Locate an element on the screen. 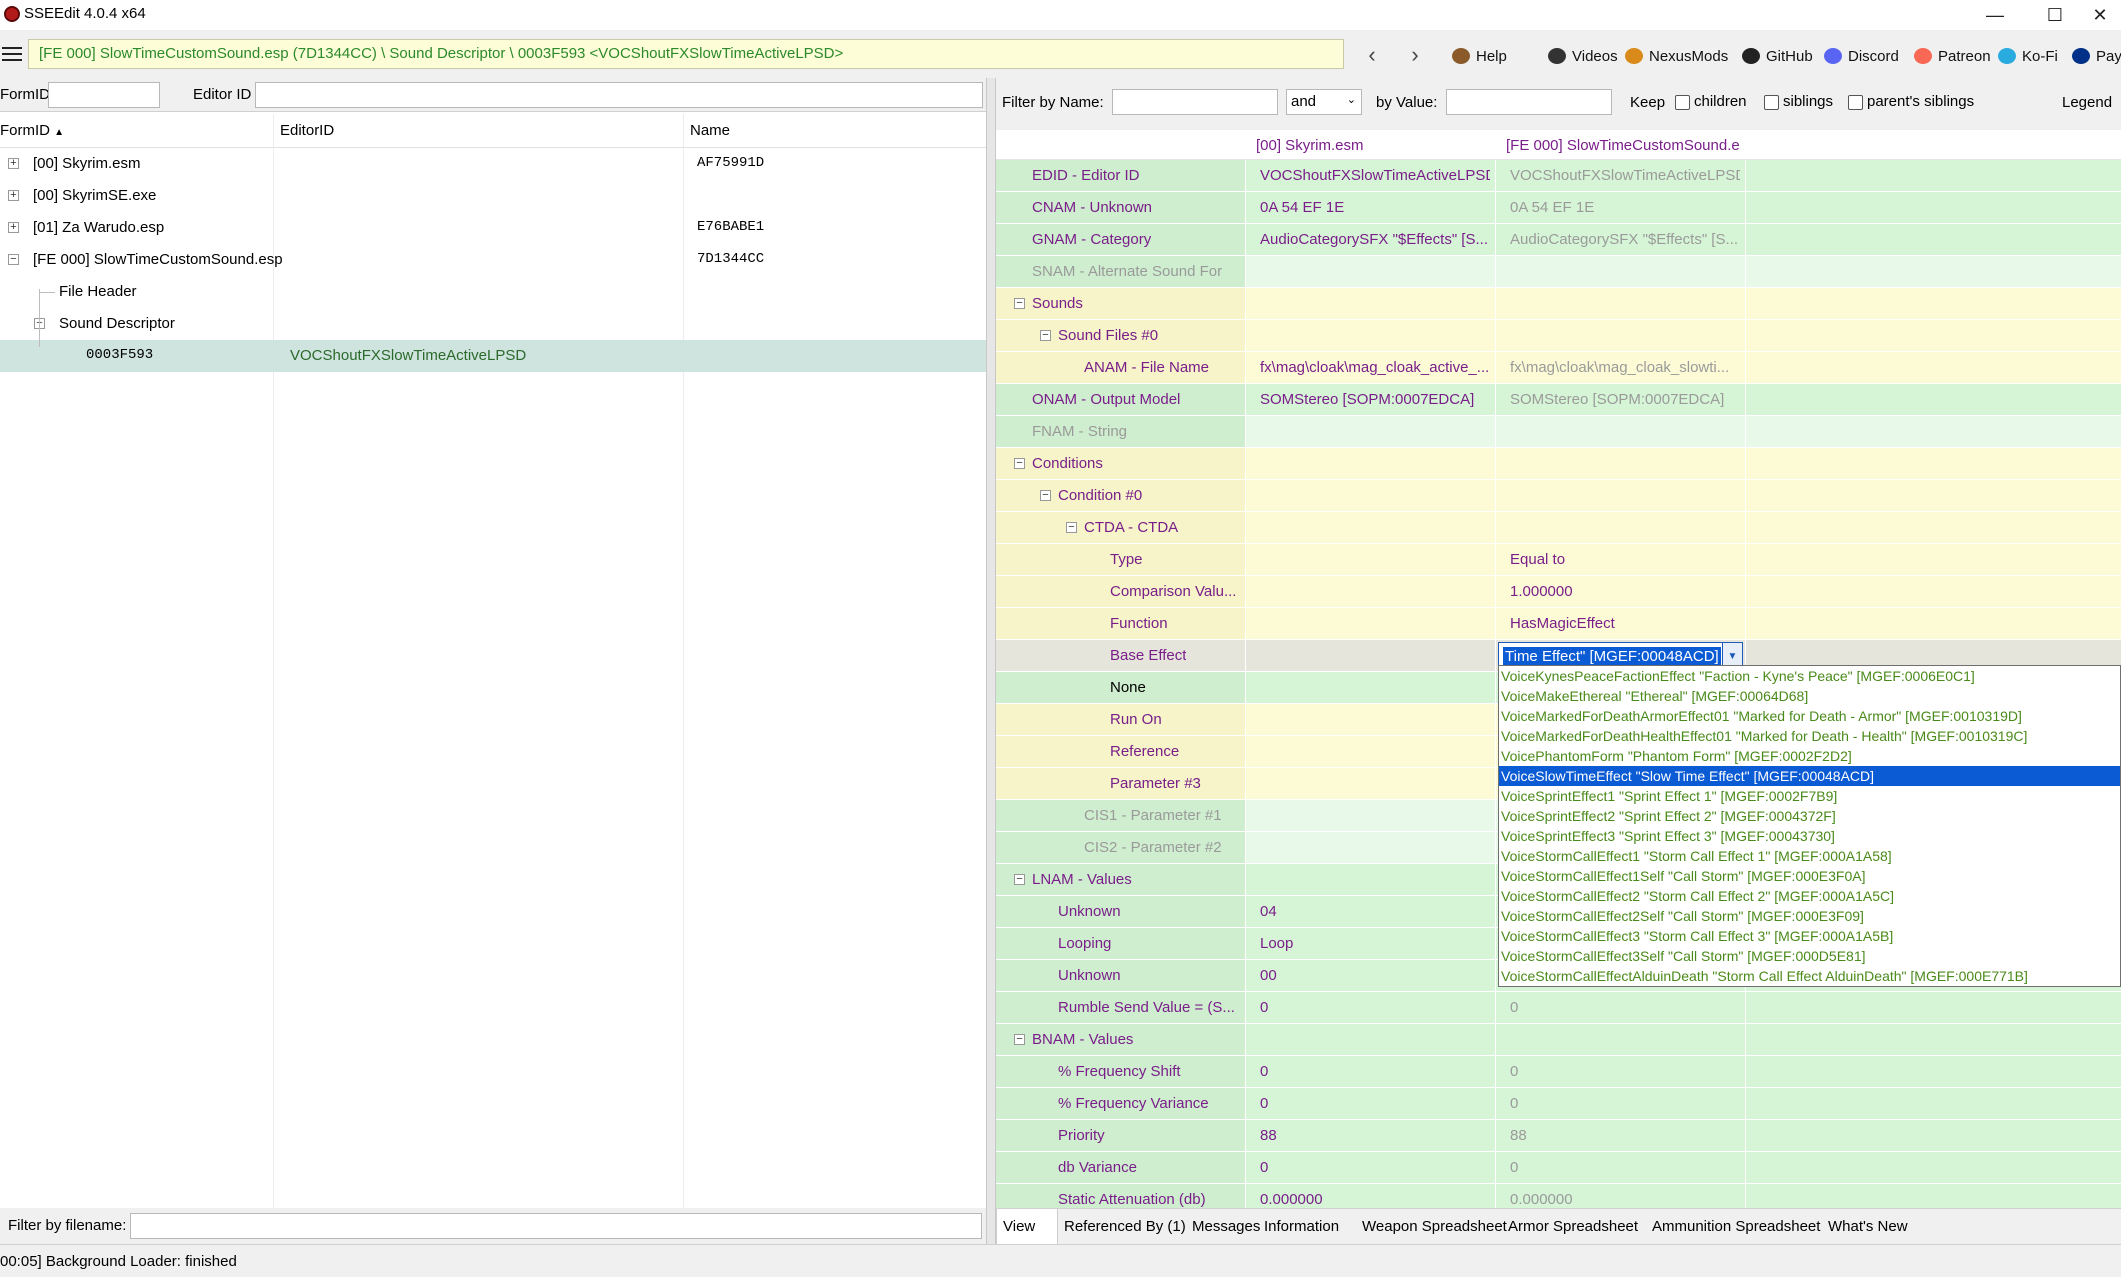 Image resolution: width=2121 pixels, height=1277 pixels. record-row: − Sounds is located at coordinates (1558, 304).